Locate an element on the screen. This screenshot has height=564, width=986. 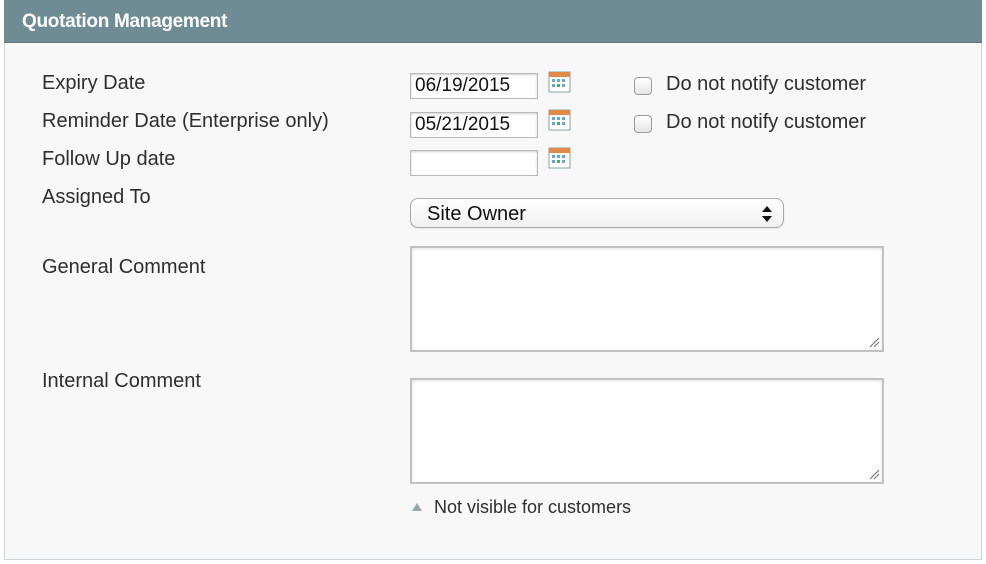
assigned-to-select: Site Owner is located at coordinates (597, 213).